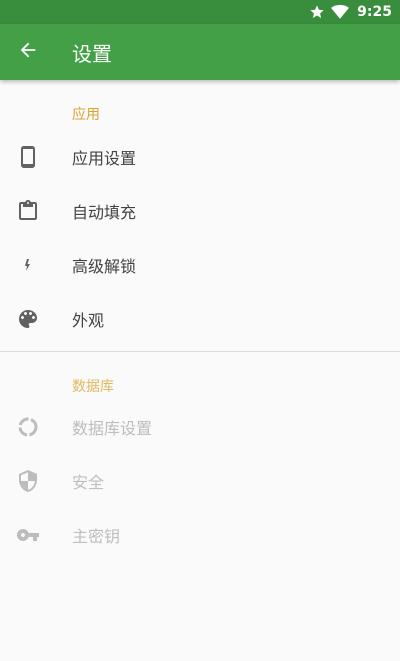 The height and width of the screenshot is (661, 400). Describe the element at coordinates (28, 535) in the screenshot. I see `key-icon` at that location.